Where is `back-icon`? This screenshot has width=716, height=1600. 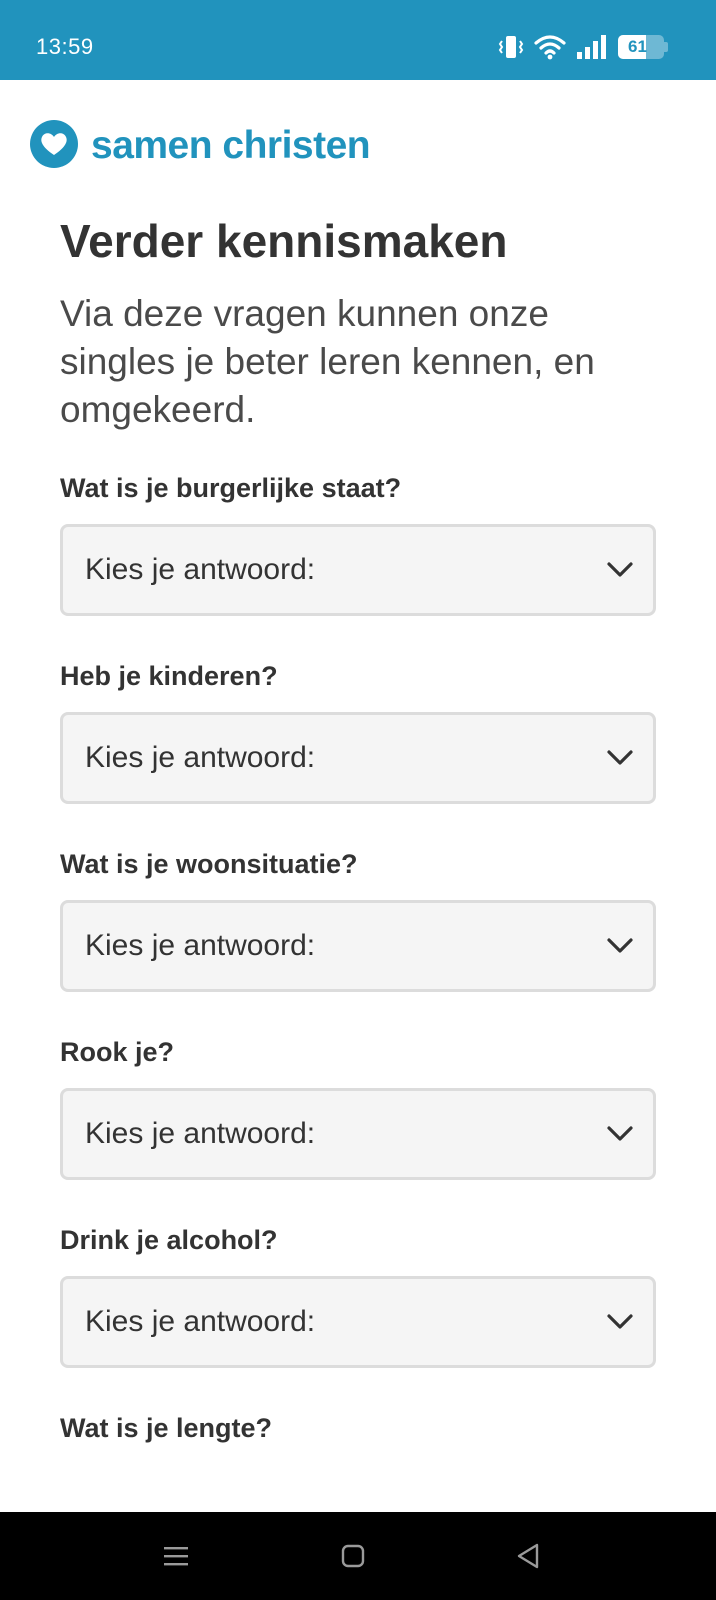
back-icon is located at coordinates (528, 1556).